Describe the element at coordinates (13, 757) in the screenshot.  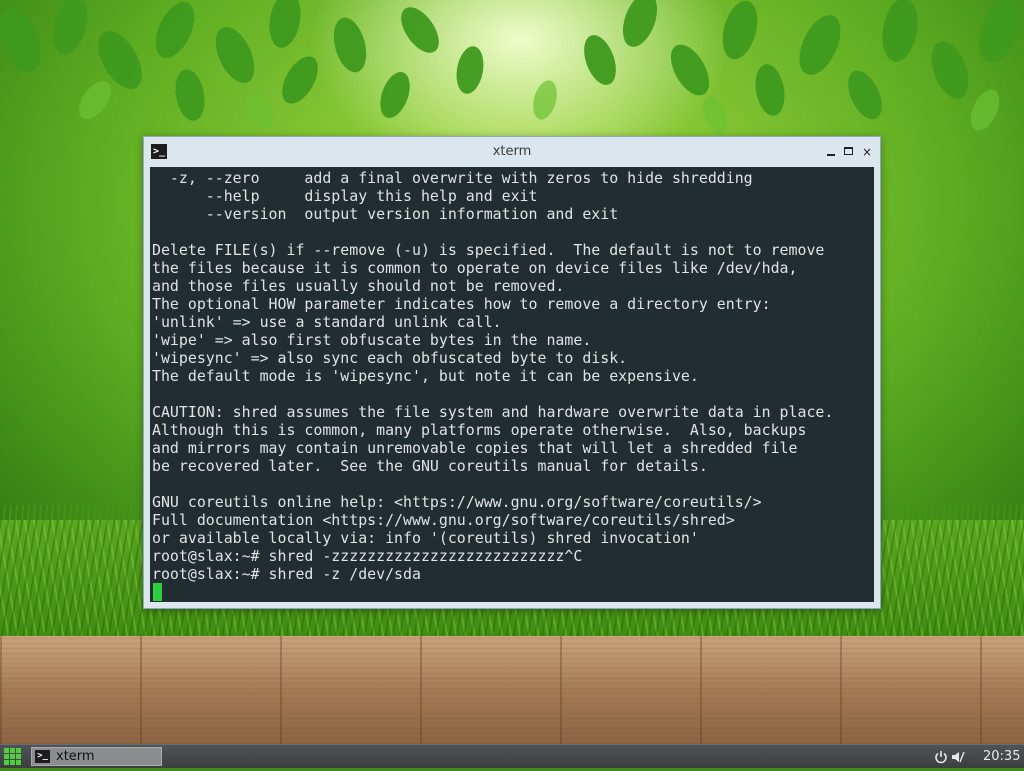
I see `app-grid-icon` at that location.